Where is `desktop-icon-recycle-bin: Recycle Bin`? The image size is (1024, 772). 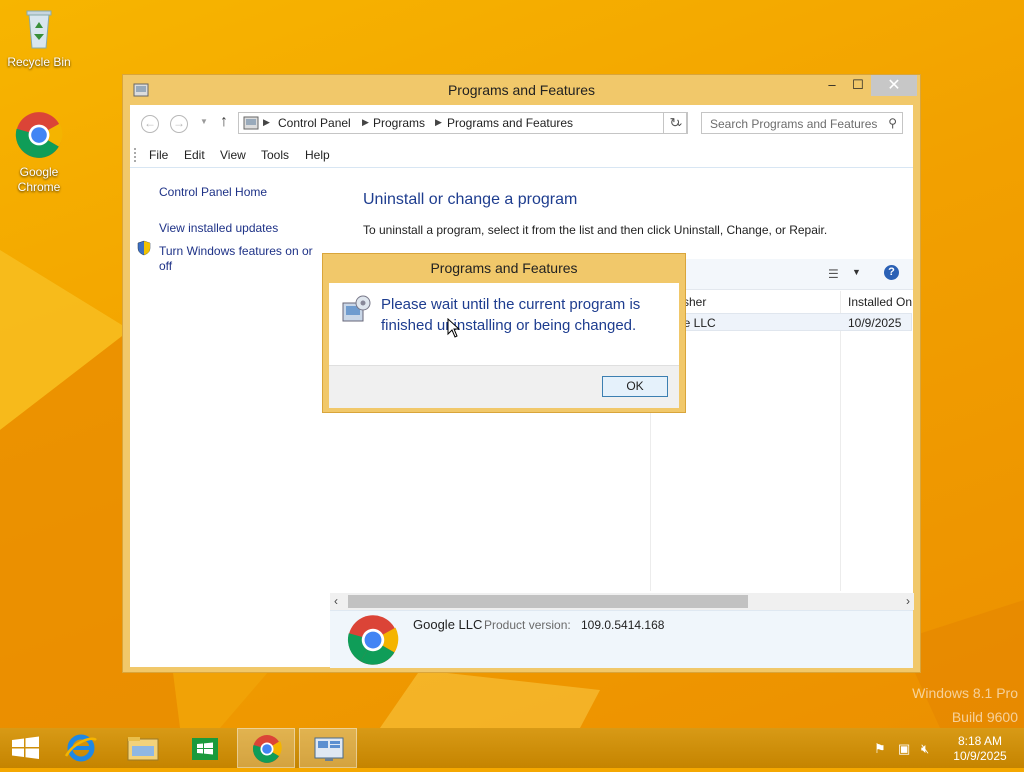
desktop-icon-recycle-bin: Recycle Bin is located at coordinates (39, 37).